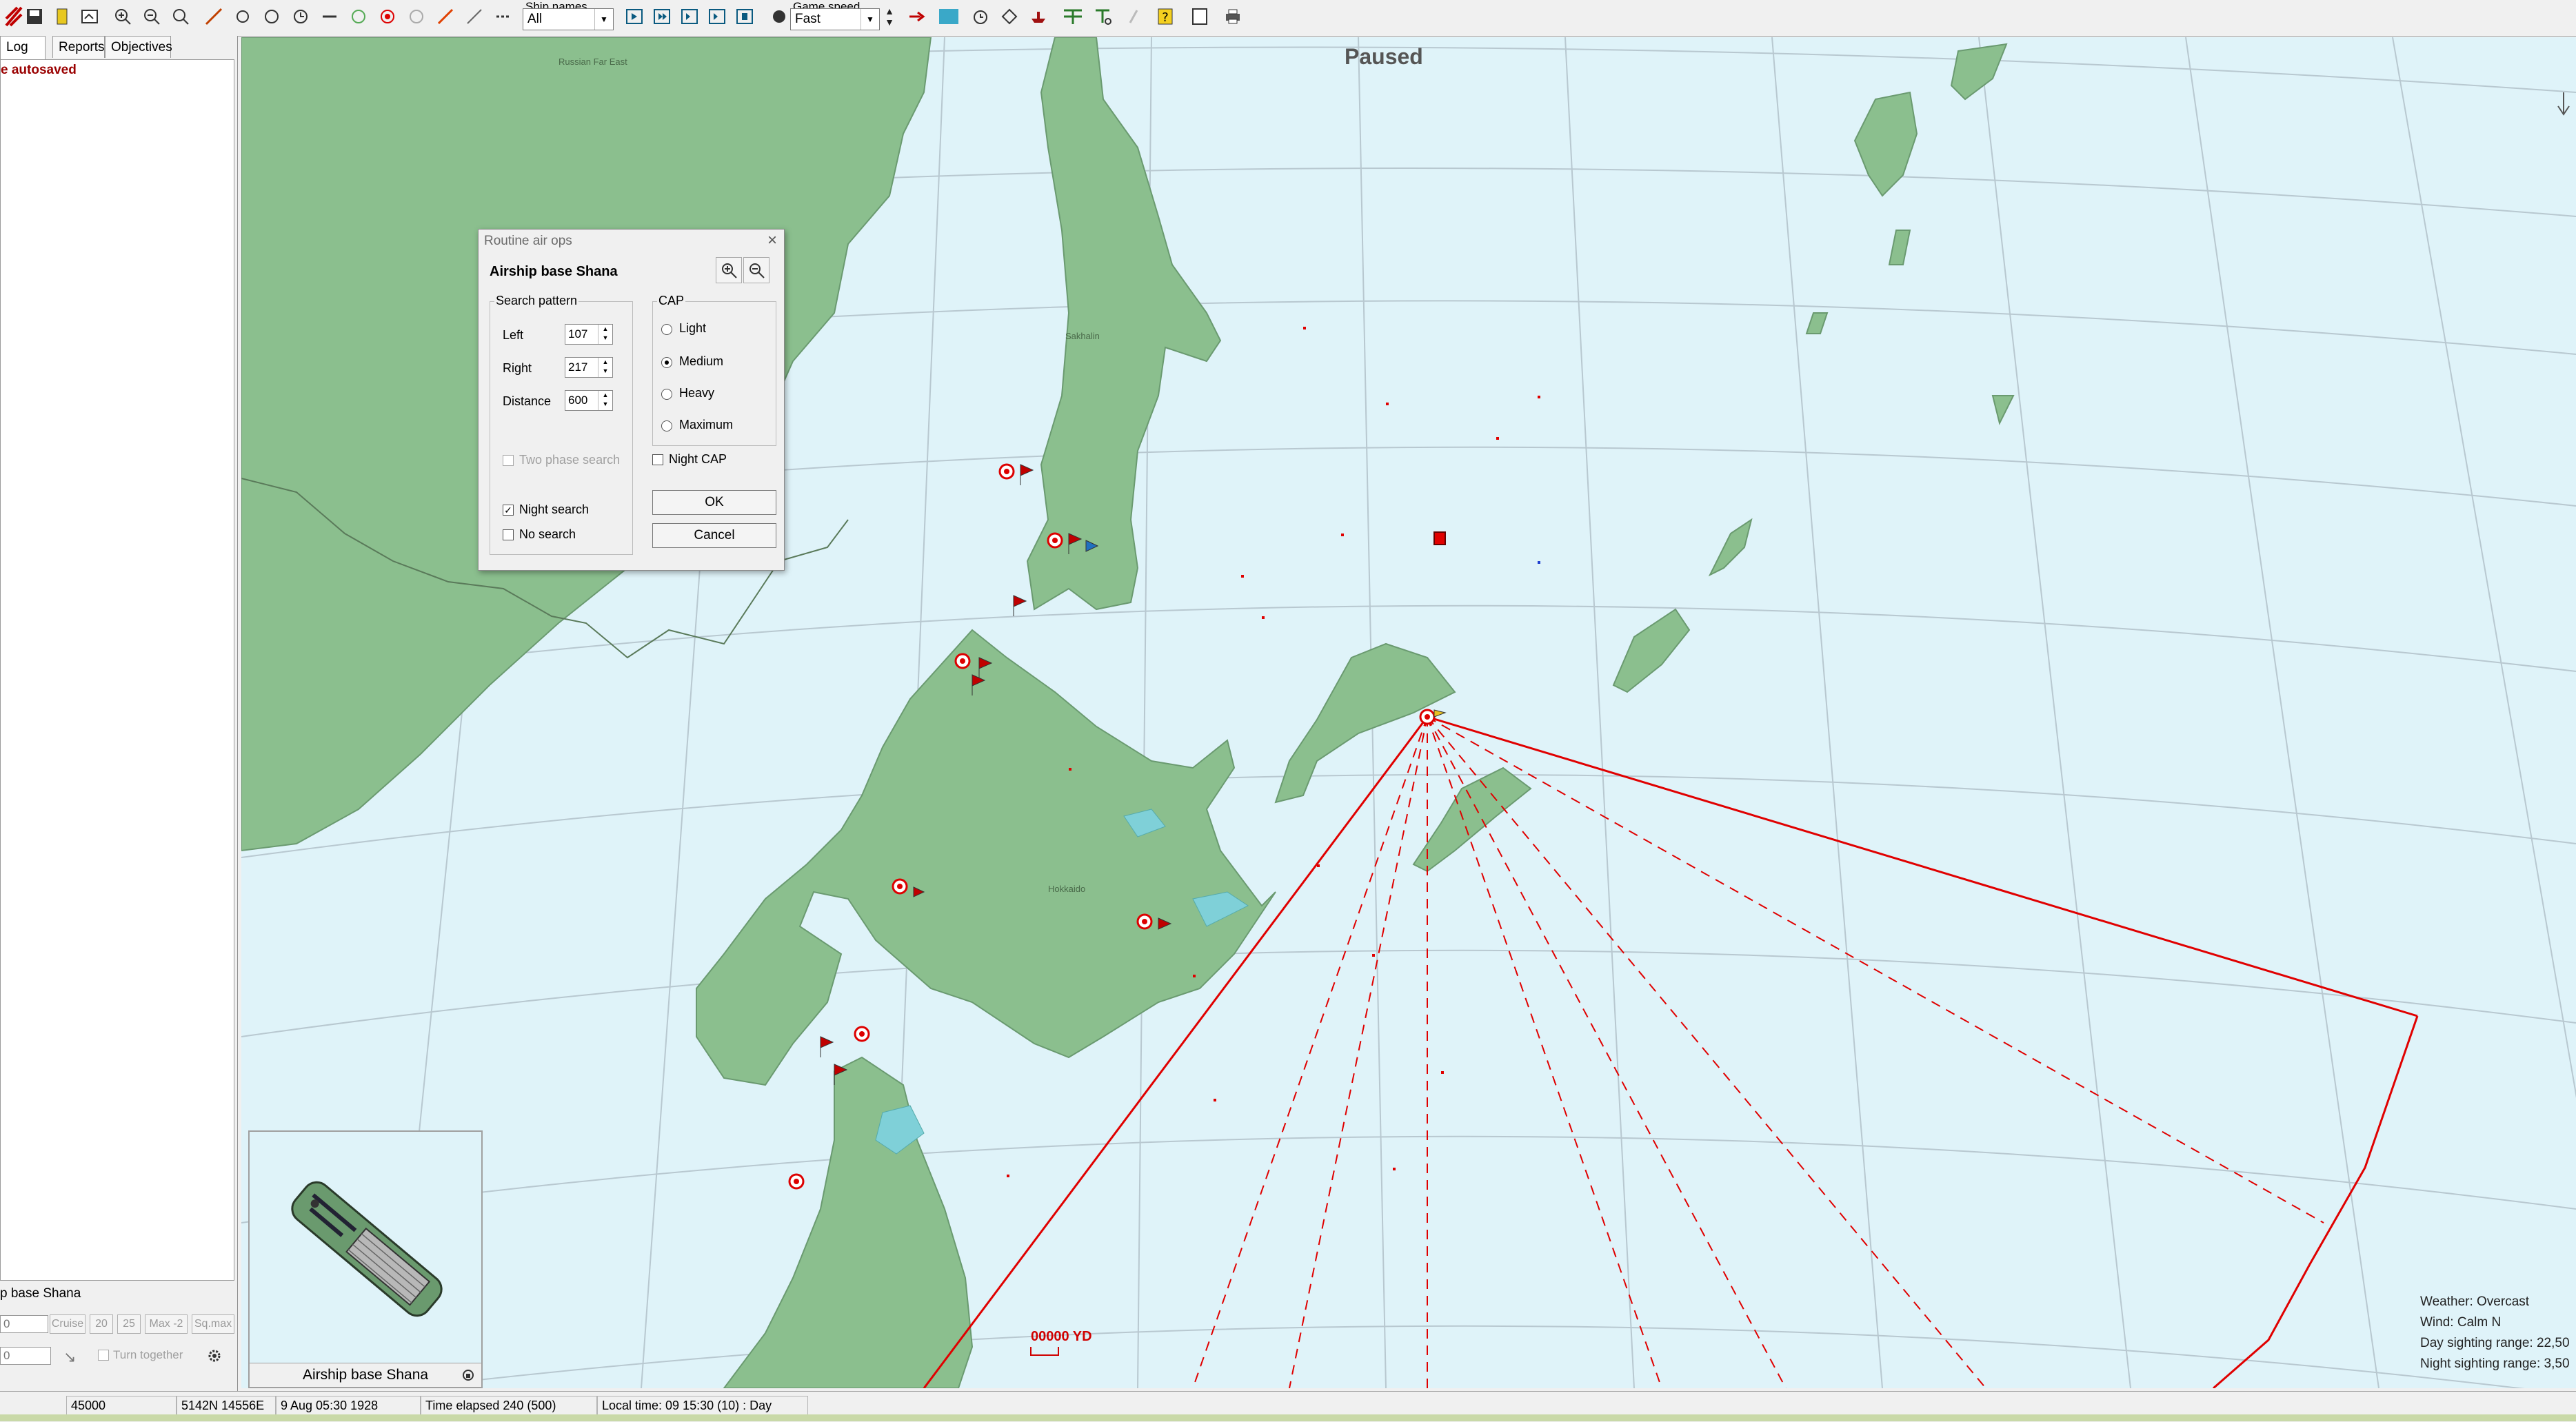 The image size is (2576, 1422). What do you see at coordinates (1044, 1351) in the screenshot?
I see `scale-bar` at bounding box center [1044, 1351].